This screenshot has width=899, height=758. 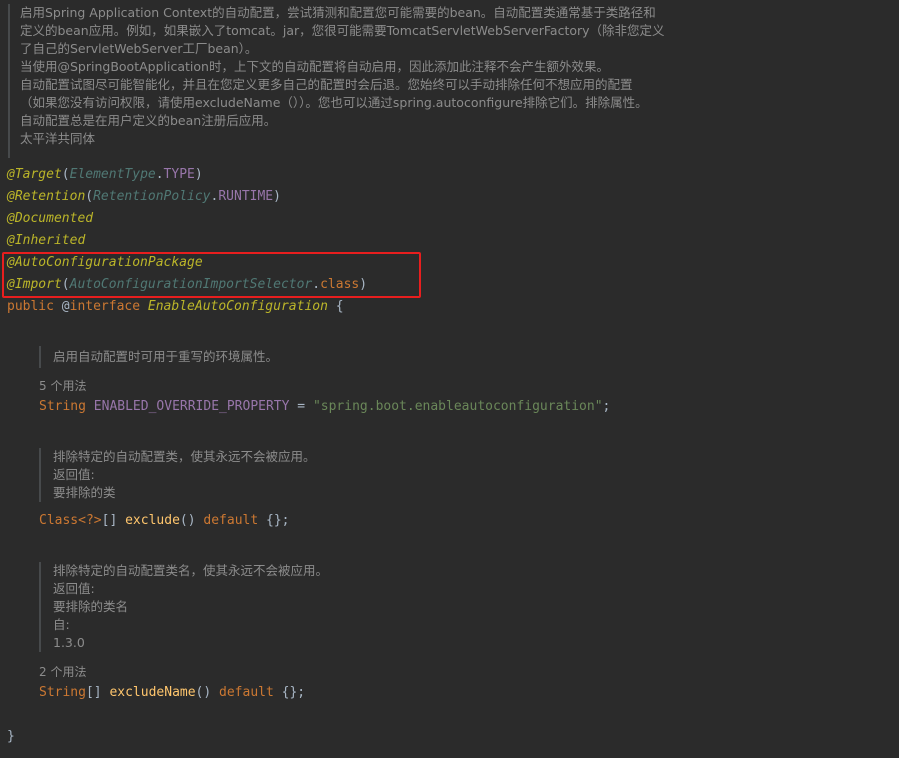 What do you see at coordinates (65, 306) in the screenshot?
I see `at-sign: @` at bounding box center [65, 306].